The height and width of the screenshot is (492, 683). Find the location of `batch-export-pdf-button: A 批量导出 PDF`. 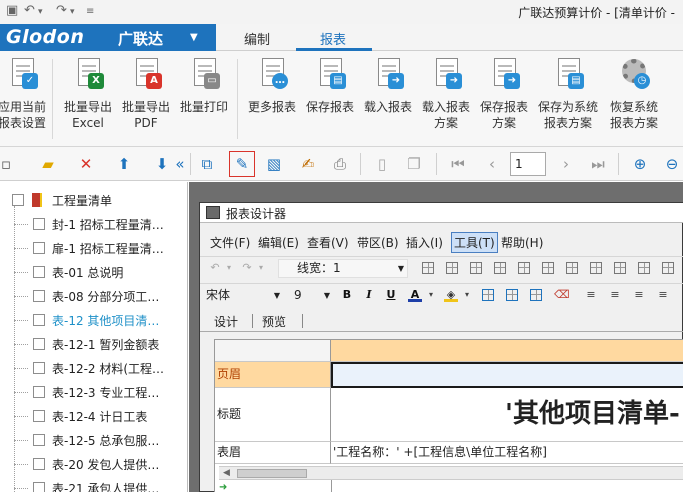

batch-export-pdf-button: A 批量导出 PDF is located at coordinates (146, 99).